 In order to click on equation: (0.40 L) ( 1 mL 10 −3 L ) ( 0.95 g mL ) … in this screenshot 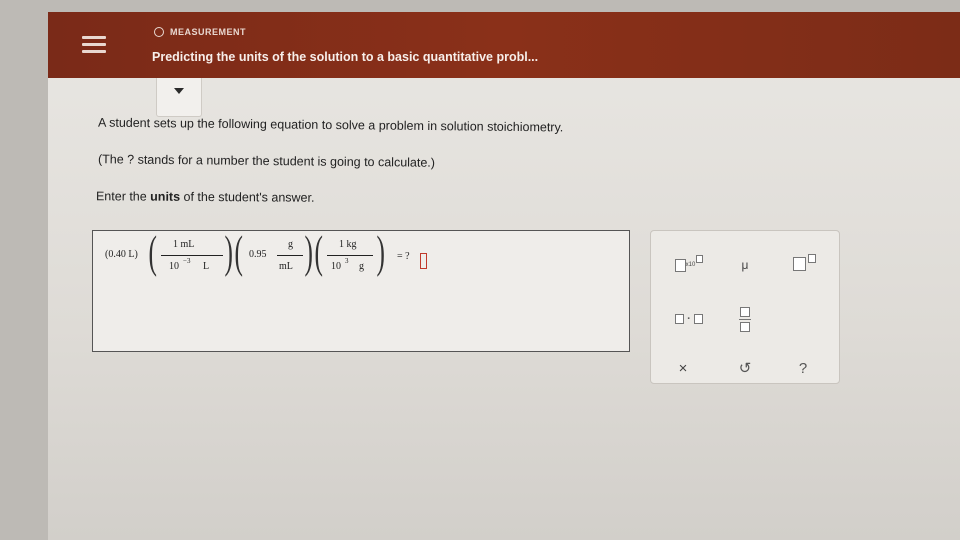, I will do `click(361, 288)`.